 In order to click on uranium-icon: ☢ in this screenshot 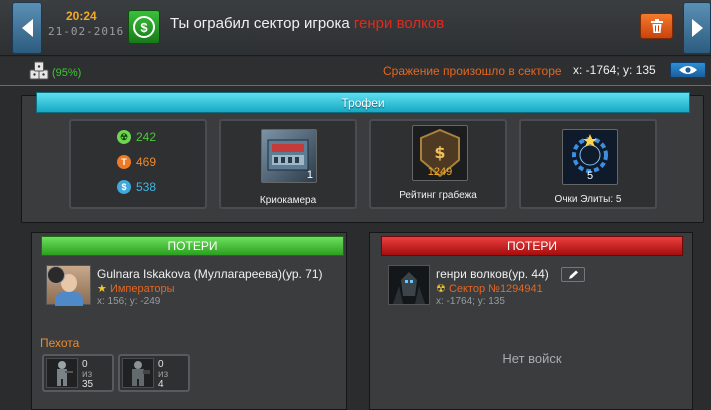, I will do `click(124, 137)`.